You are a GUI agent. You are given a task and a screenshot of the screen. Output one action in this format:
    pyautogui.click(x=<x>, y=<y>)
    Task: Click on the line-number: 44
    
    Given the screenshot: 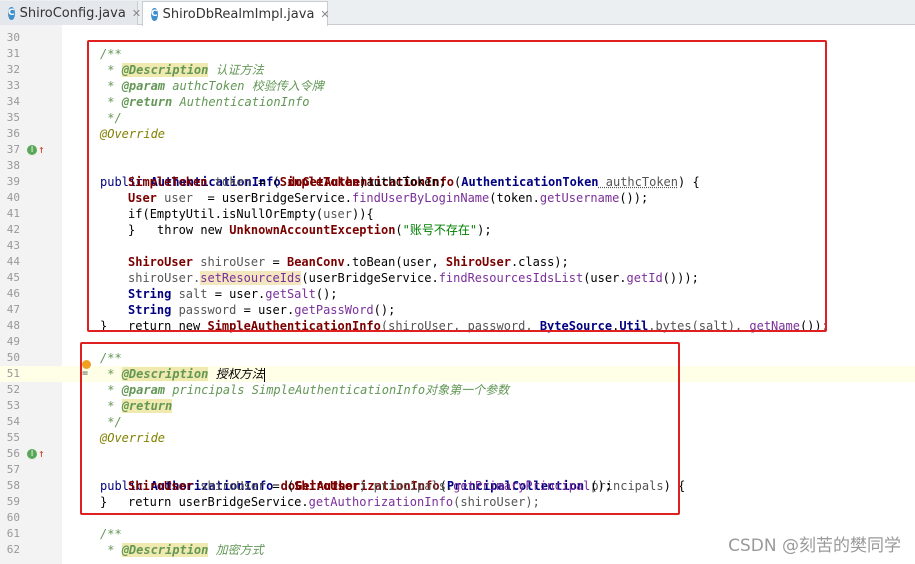 What is the action you would take?
    pyautogui.click(x=13, y=261)
    